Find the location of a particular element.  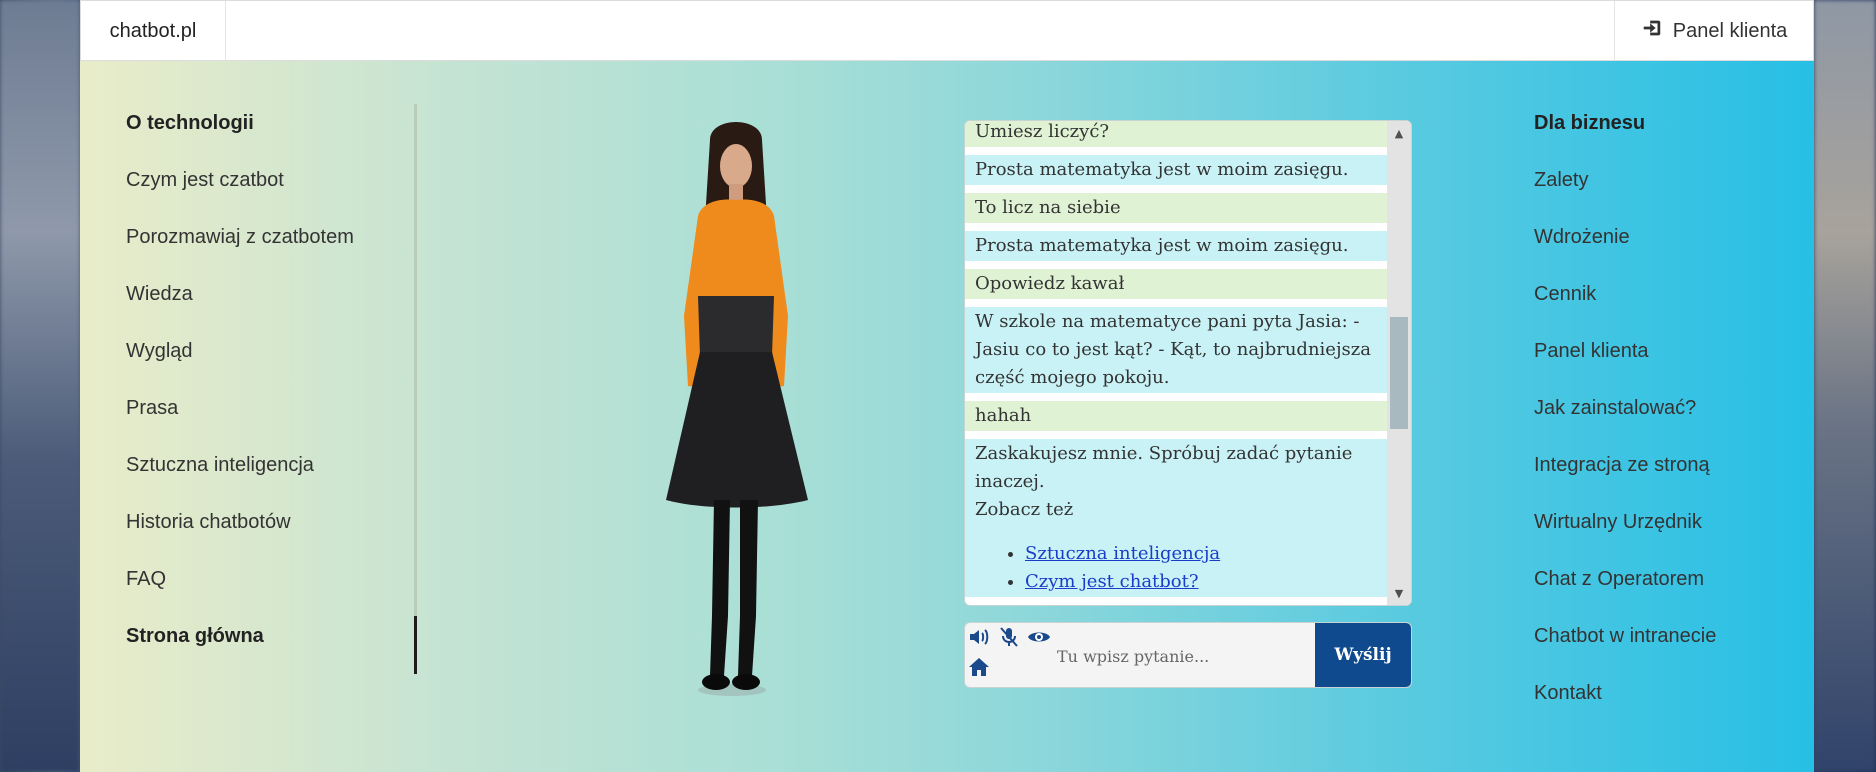

user-message: Umiesz liczyć? is located at coordinates (1177, 134).